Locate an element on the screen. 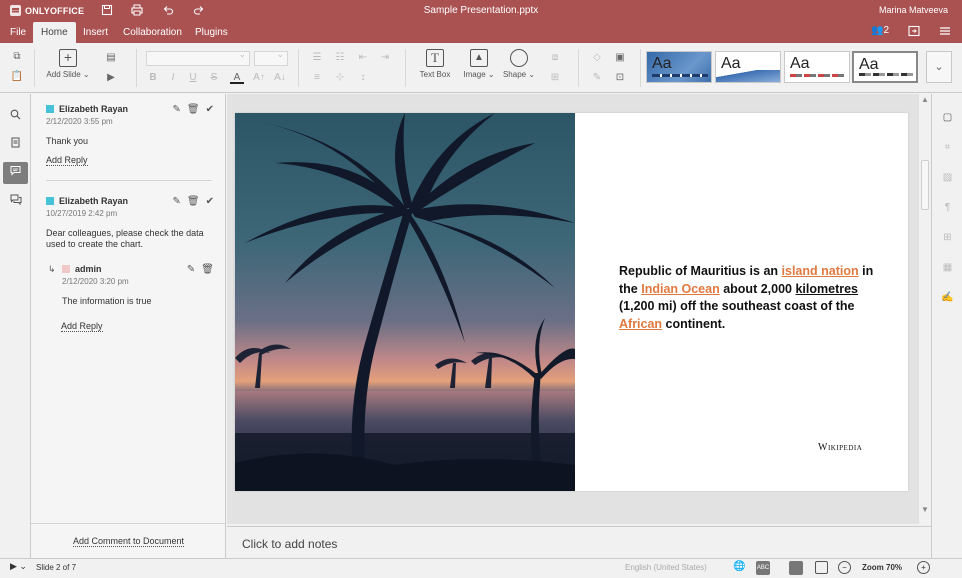 The image size is (962, 578). underline-button: U is located at coordinates (193, 78).